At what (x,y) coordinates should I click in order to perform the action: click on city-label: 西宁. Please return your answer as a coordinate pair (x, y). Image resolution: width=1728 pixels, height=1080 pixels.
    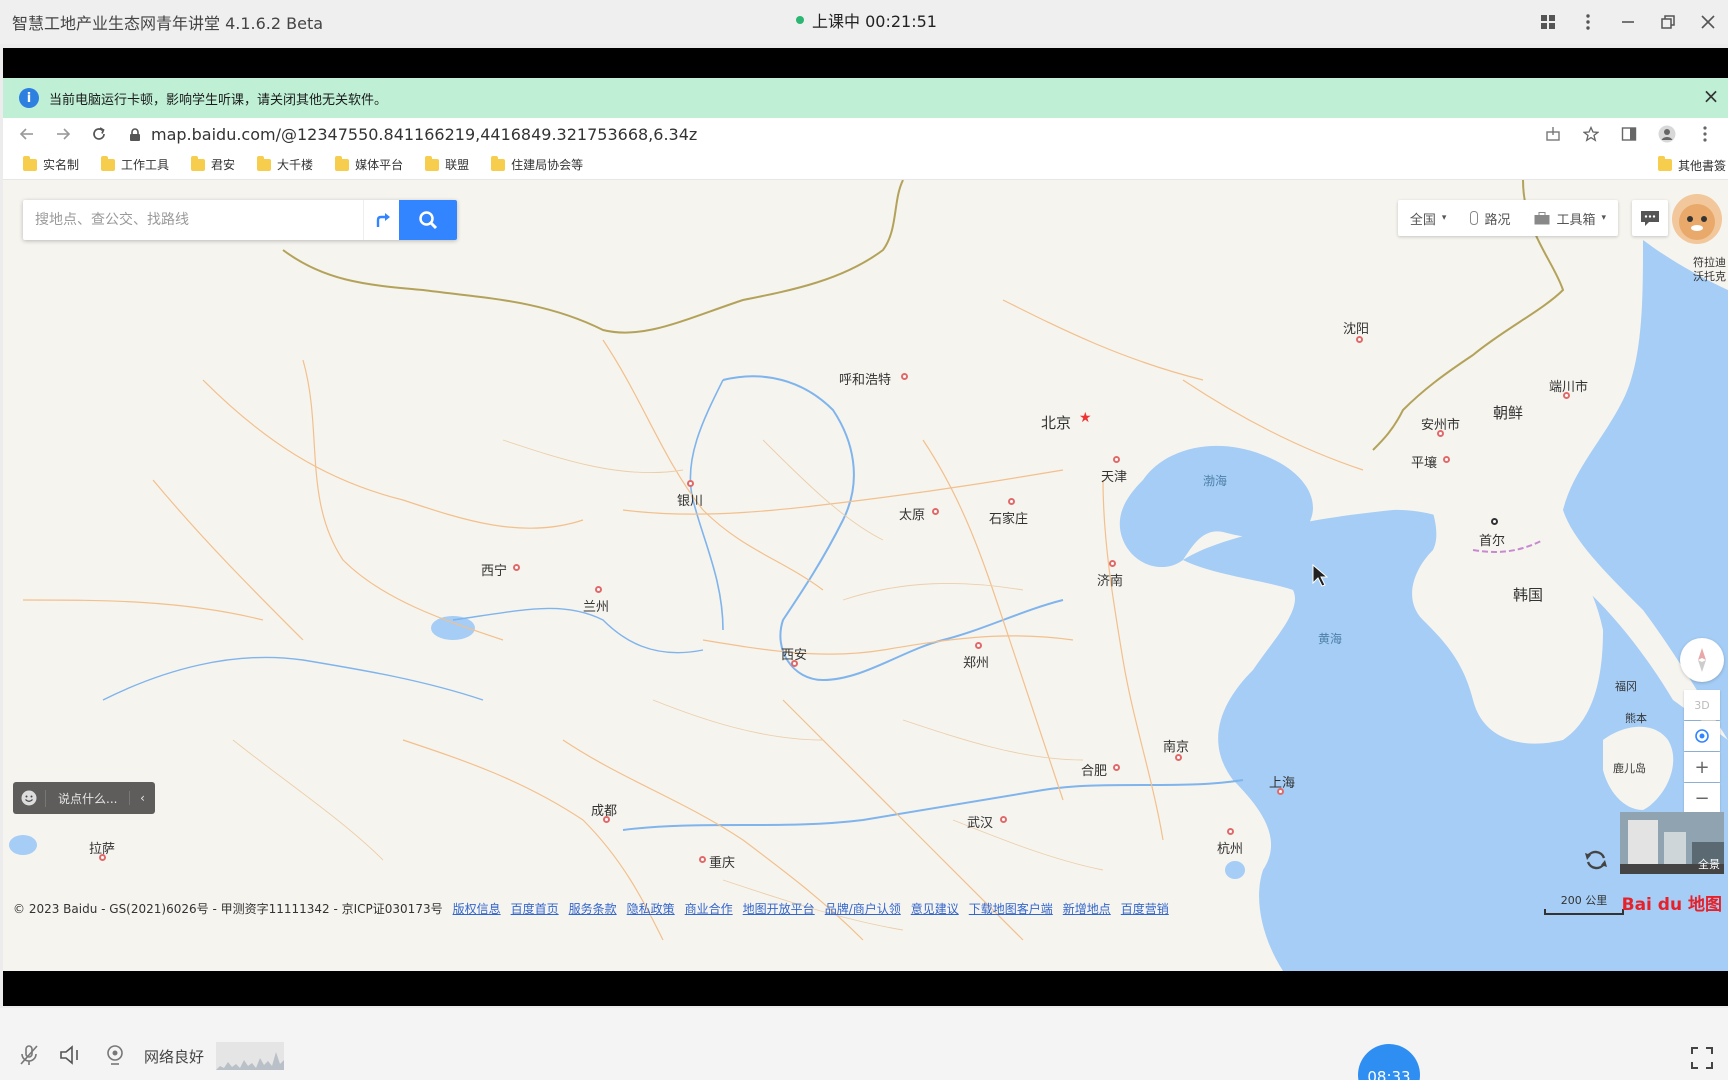
    Looking at the image, I should click on (494, 569).